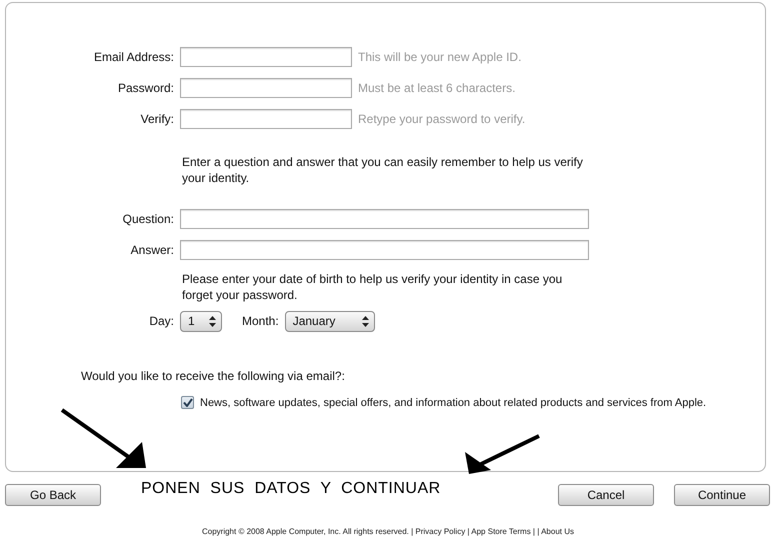 The width and height of the screenshot is (776, 545). I want to click on field-hint: This will be your new Apple ID., so click(440, 57).